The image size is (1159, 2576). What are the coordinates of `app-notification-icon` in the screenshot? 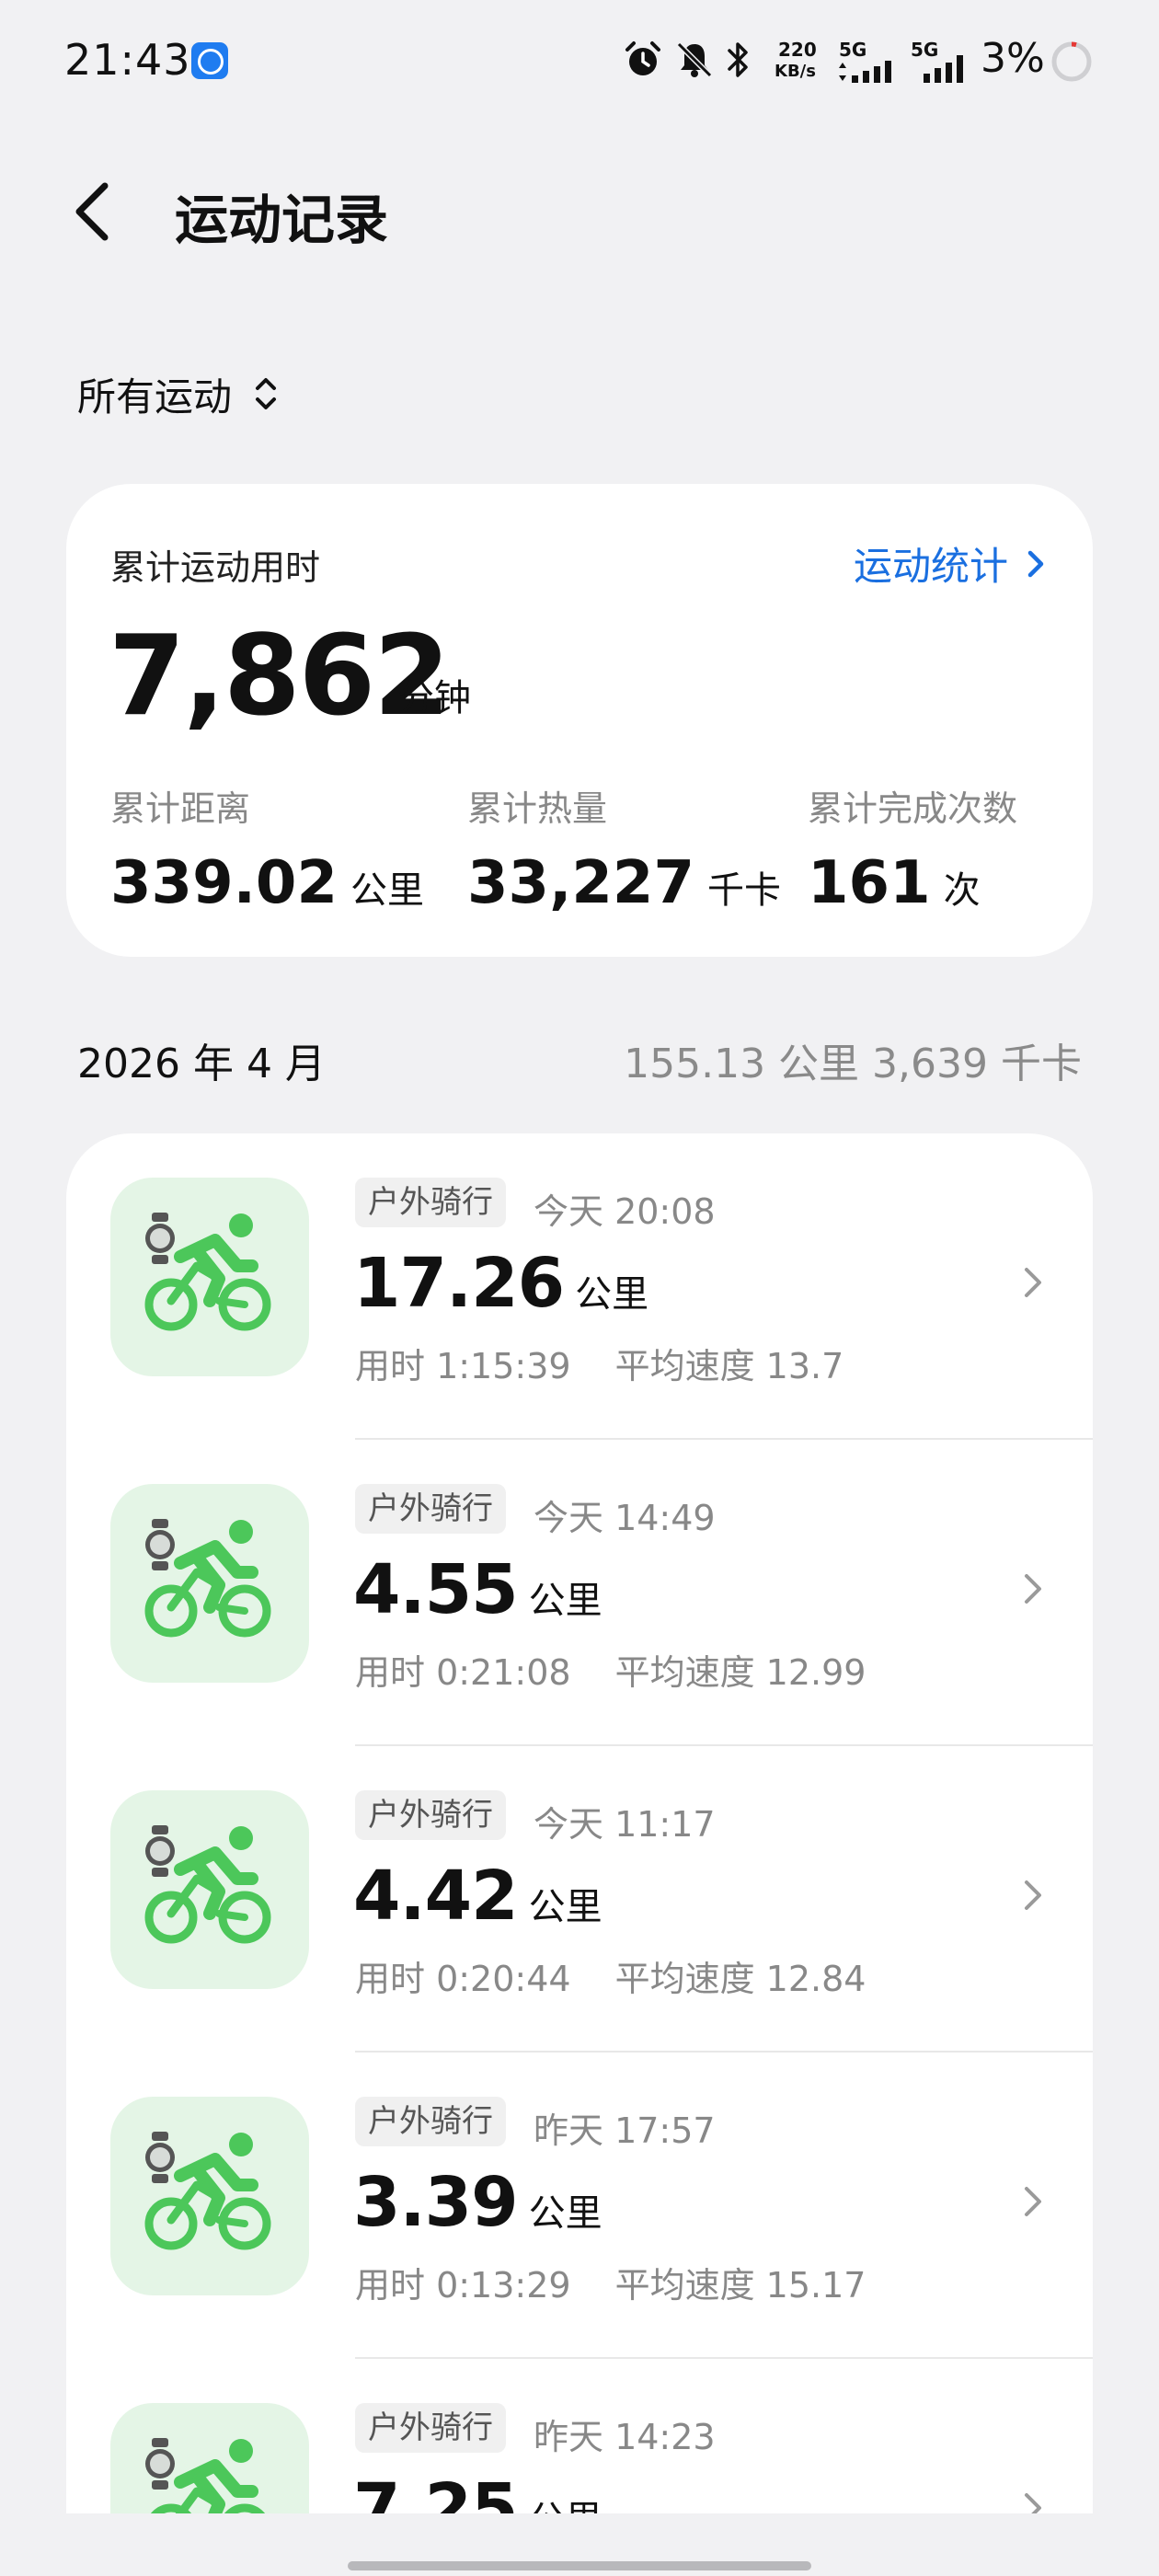 It's located at (209, 60).